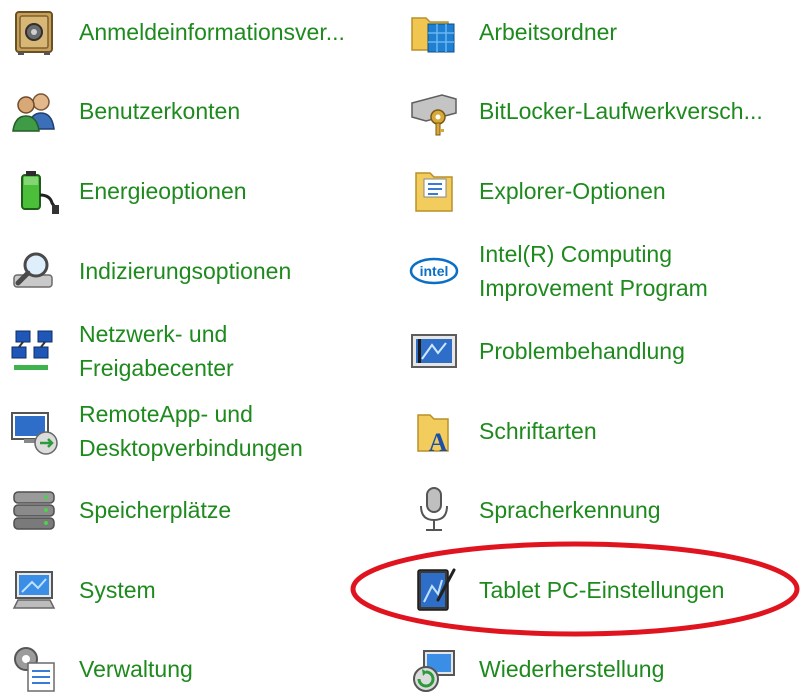  I want to click on cp-item-administrative-tools: Verwaltung, so click(202, 661).